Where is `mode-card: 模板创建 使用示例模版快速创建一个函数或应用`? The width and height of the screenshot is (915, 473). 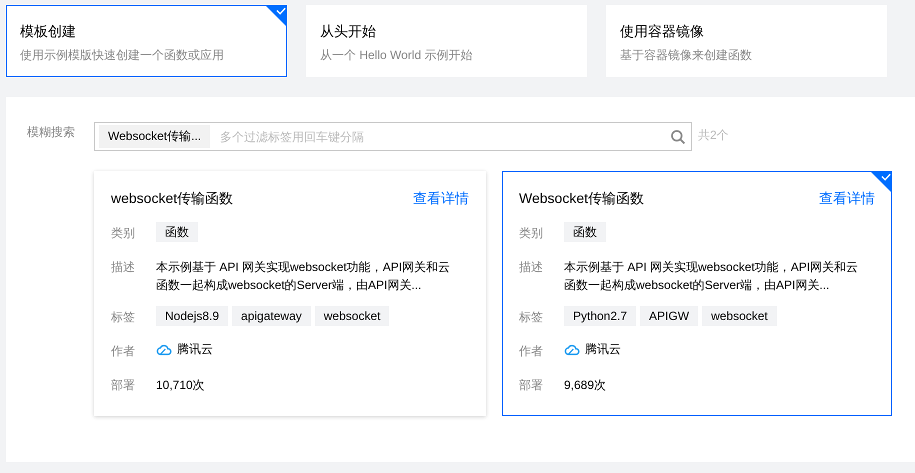
mode-card: 模板创建 使用示例模版快速创建一个函数或应用 is located at coordinates (146, 41).